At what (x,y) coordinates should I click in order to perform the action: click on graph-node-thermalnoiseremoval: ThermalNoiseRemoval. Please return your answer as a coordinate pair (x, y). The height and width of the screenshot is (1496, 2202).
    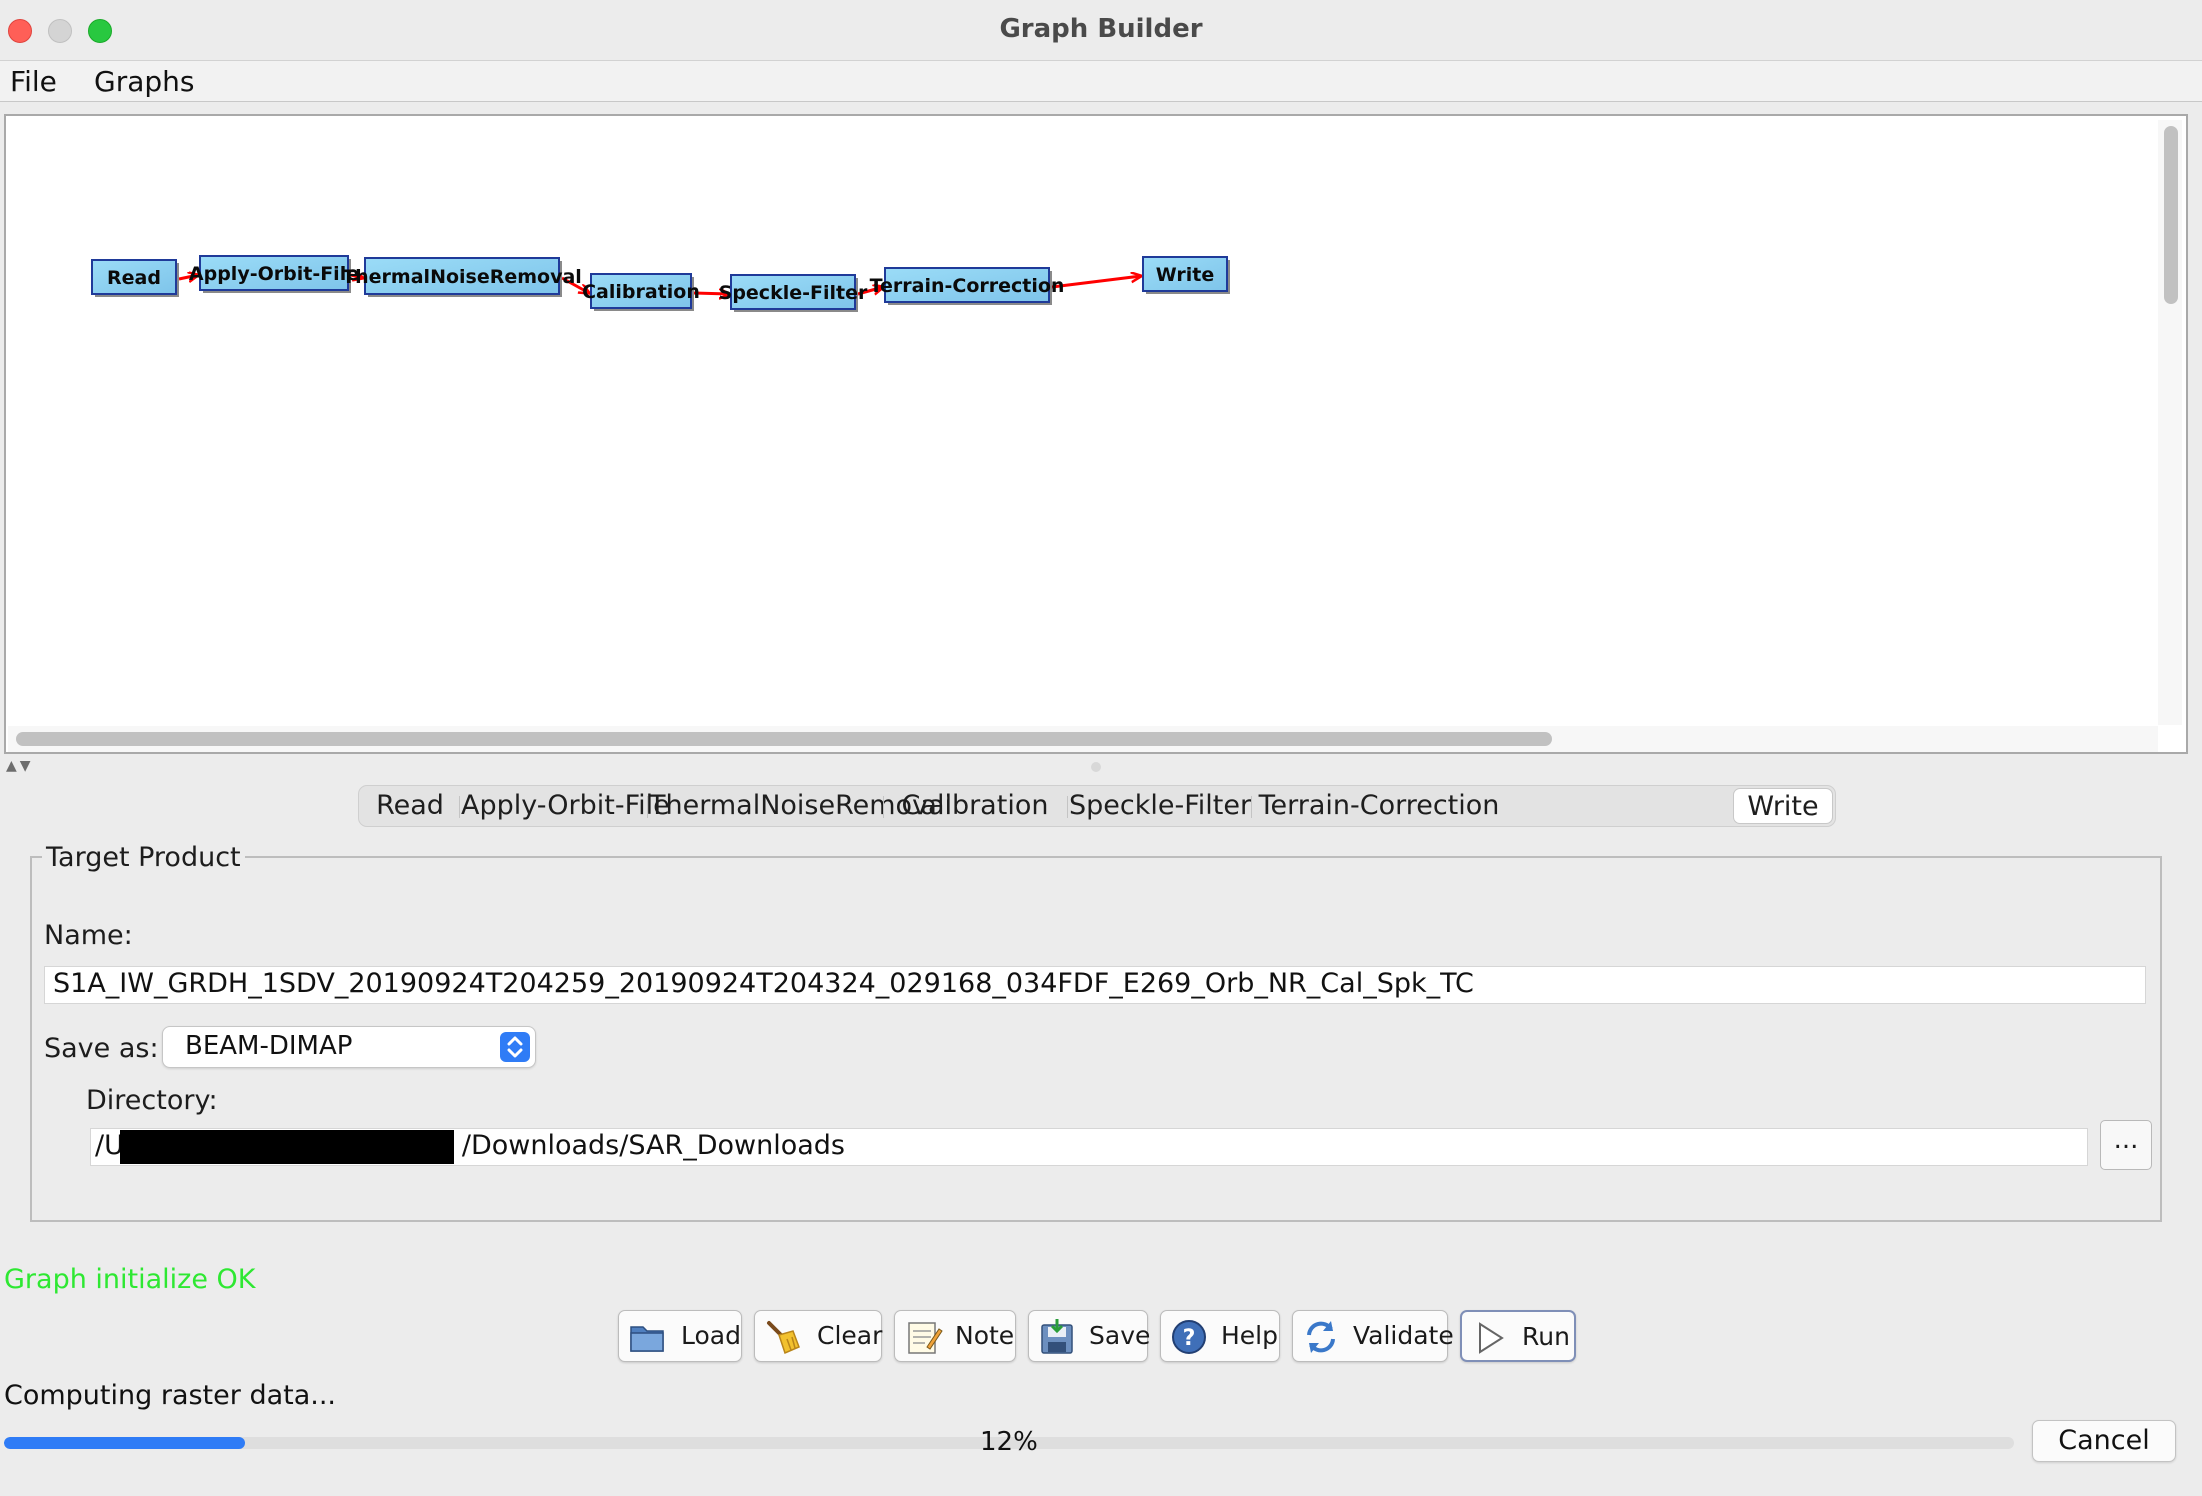
    Looking at the image, I should click on (462, 277).